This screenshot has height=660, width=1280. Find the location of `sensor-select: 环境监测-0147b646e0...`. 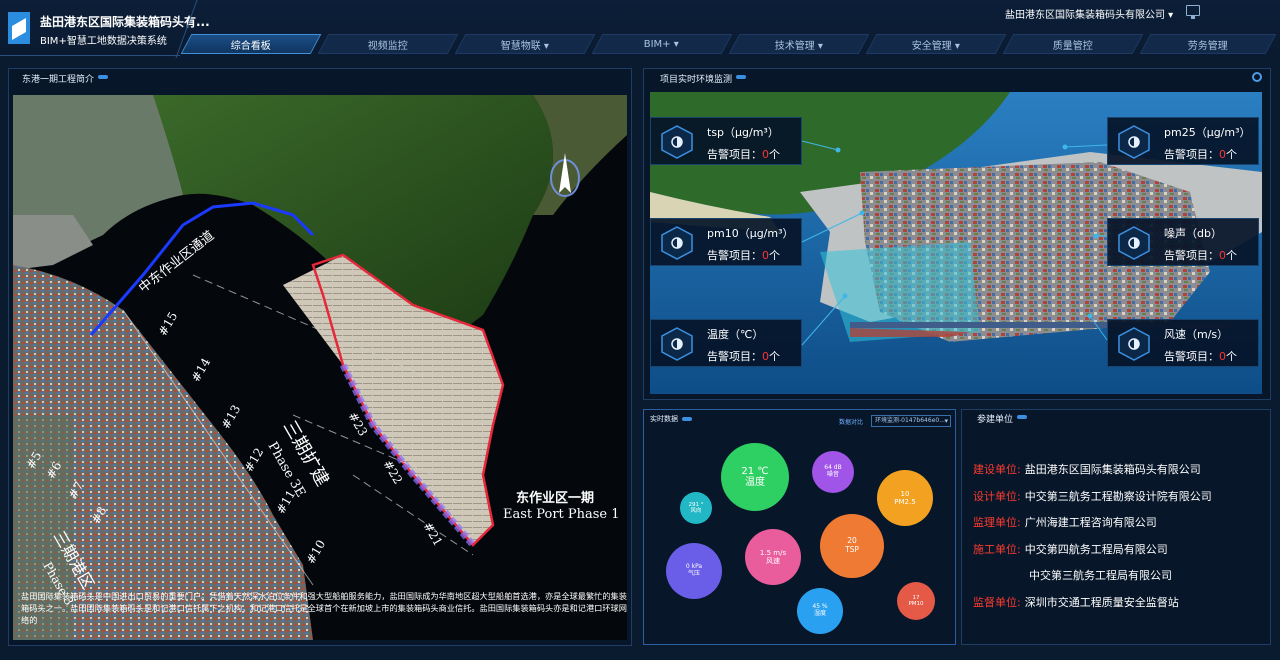

sensor-select: 环境监测-0147b646e0... is located at coordinates (911, 421).